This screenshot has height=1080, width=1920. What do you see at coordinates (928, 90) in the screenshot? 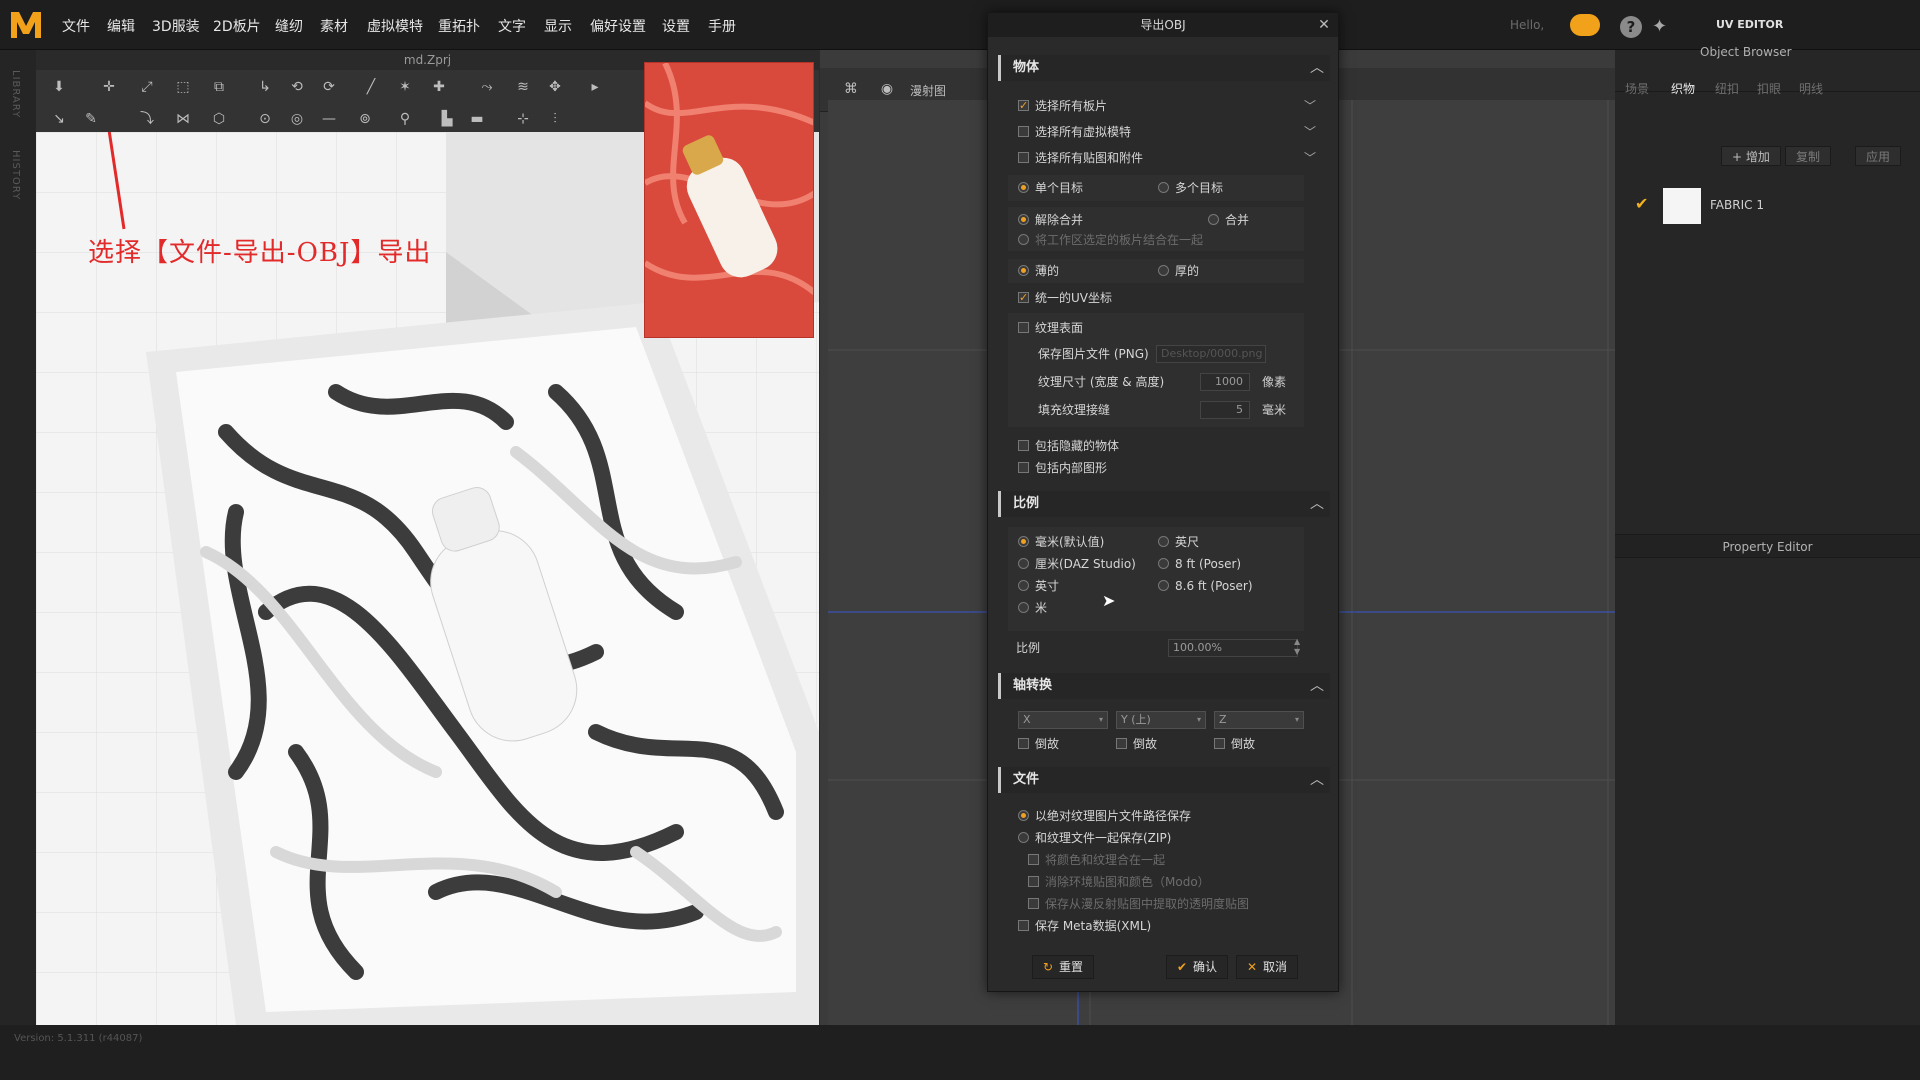
I see `diffuse-map-tab: 漫射图` at bounding box center [928, 90].